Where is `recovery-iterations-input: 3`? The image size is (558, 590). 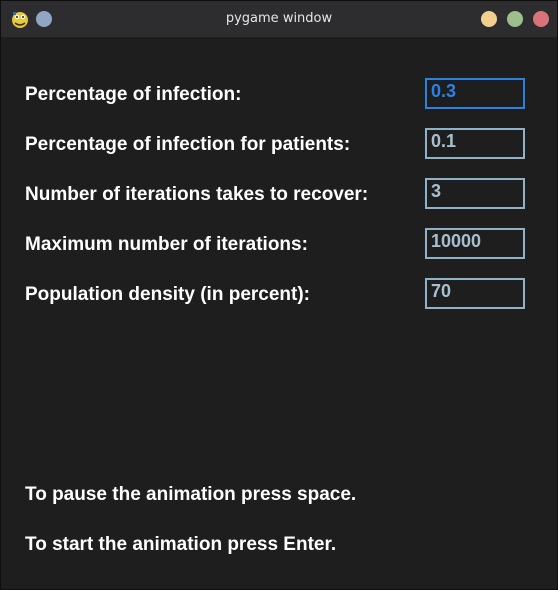 recovery-iterations-input: 3 is located at coordinates (475, 193).